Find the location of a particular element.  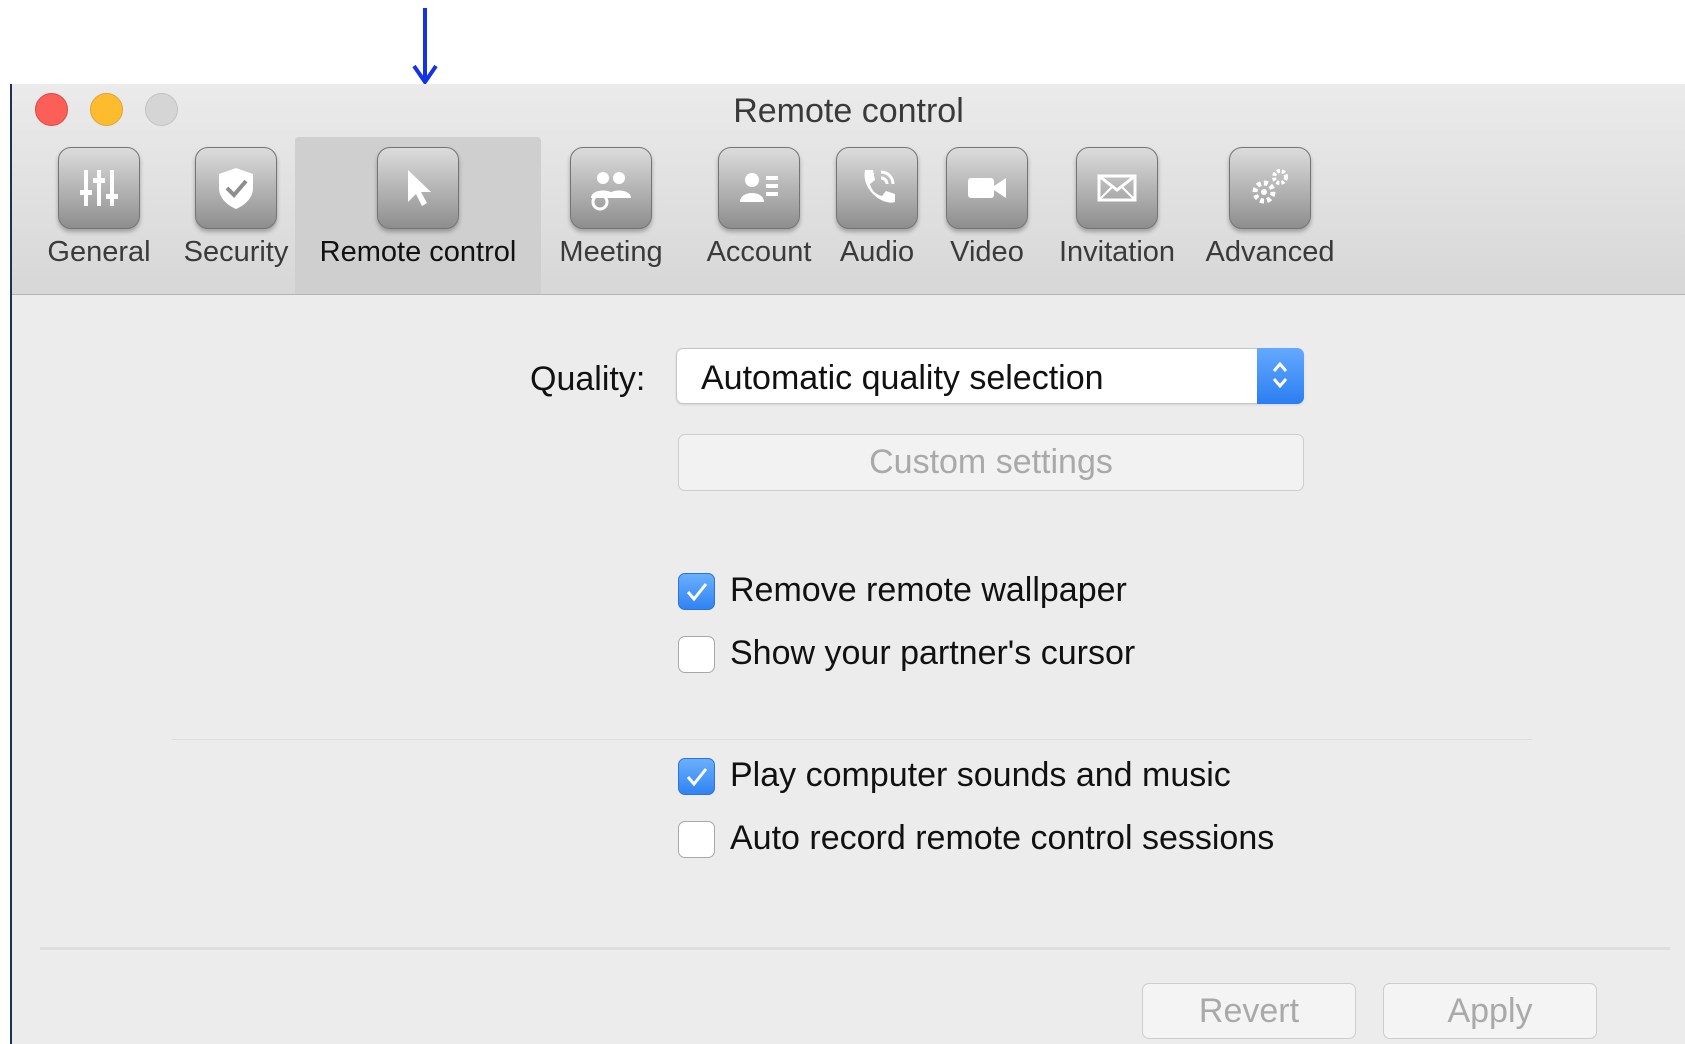

tab-meeting-label: Meeting is located at coordinates (611, 252).